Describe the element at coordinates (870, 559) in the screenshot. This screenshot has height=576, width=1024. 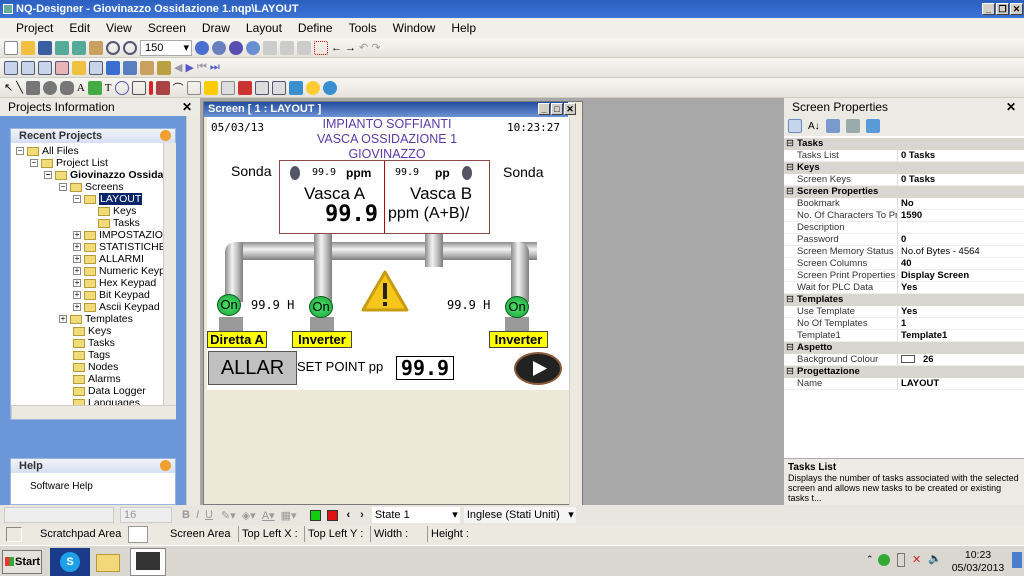
I see `show-hidden-icons: ⌃` at that location.